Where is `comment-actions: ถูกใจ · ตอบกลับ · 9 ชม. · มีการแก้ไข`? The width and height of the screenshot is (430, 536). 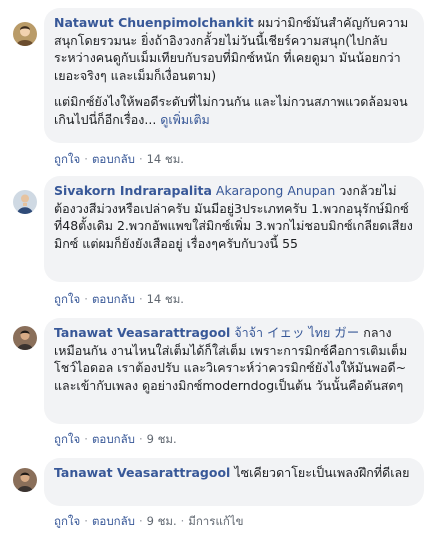 comment-actions: ถูกใจ · ตอบกลับ · 9 ชม. · มีการแก้ไข is located at coordinates (148, 521).